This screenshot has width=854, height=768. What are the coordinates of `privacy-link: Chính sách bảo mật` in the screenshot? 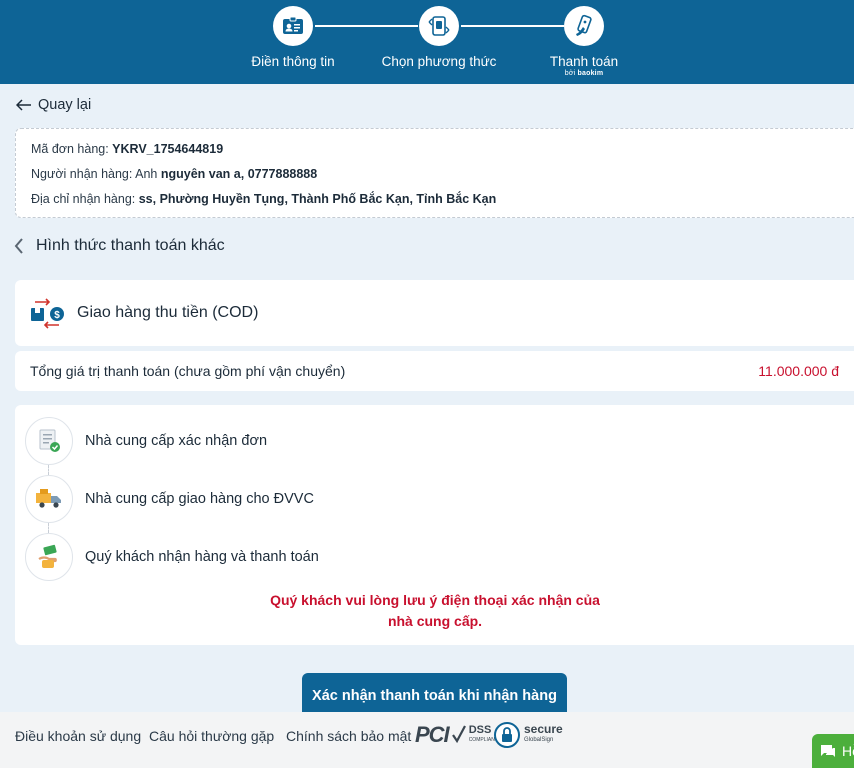 It's located at (348, 736).